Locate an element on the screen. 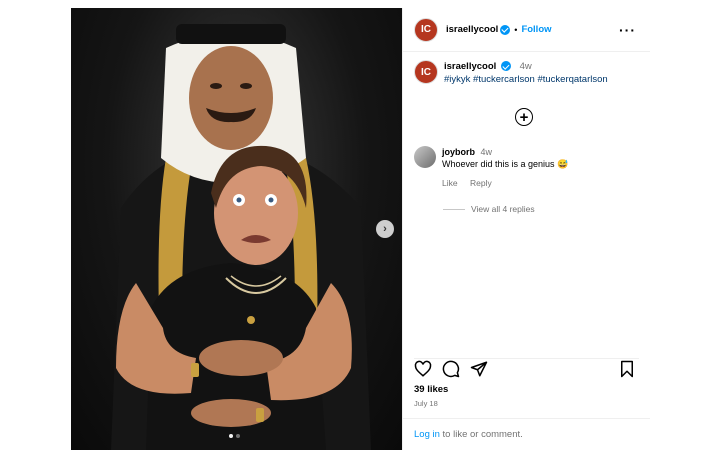 This screenshot has height=475, width=720. load-more-comments-button: + is located at coordinates (524, 117).